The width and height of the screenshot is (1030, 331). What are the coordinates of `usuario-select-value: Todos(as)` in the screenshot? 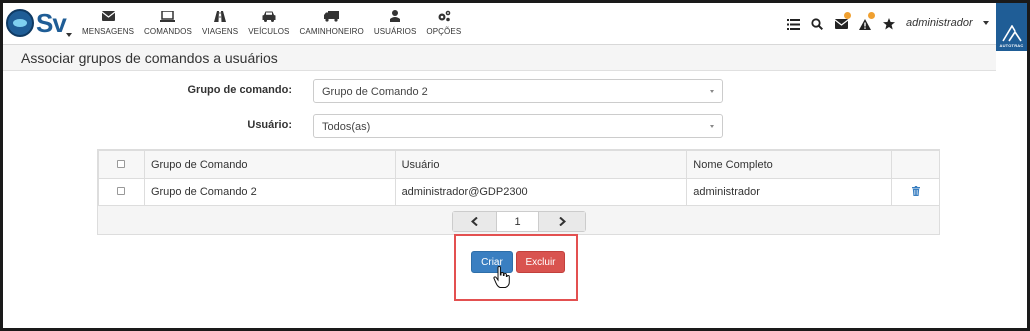 It's located at (346, 127).